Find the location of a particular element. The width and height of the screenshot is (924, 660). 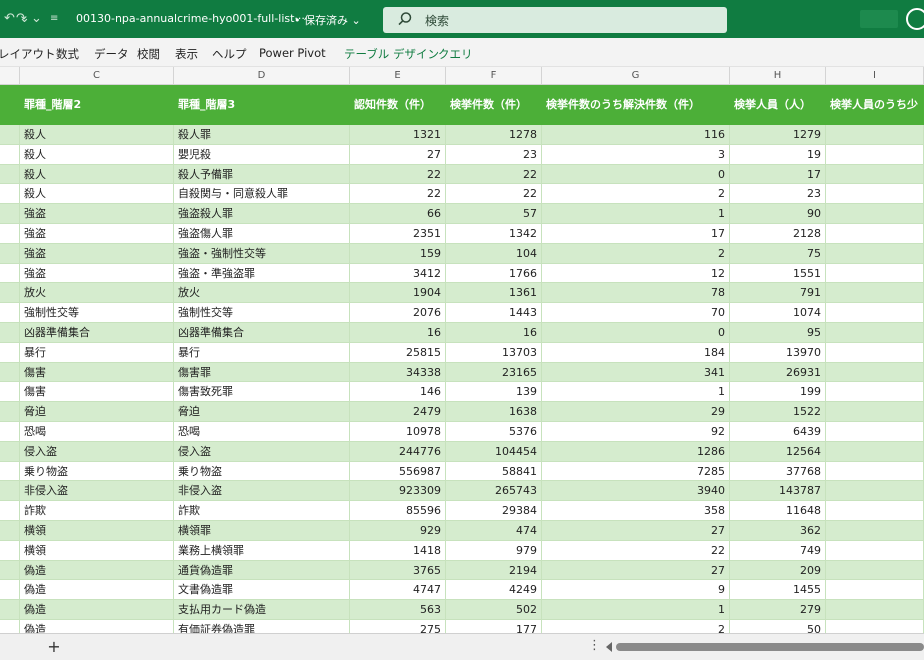

table-cell: 563 is located at coordinates (398, 610).